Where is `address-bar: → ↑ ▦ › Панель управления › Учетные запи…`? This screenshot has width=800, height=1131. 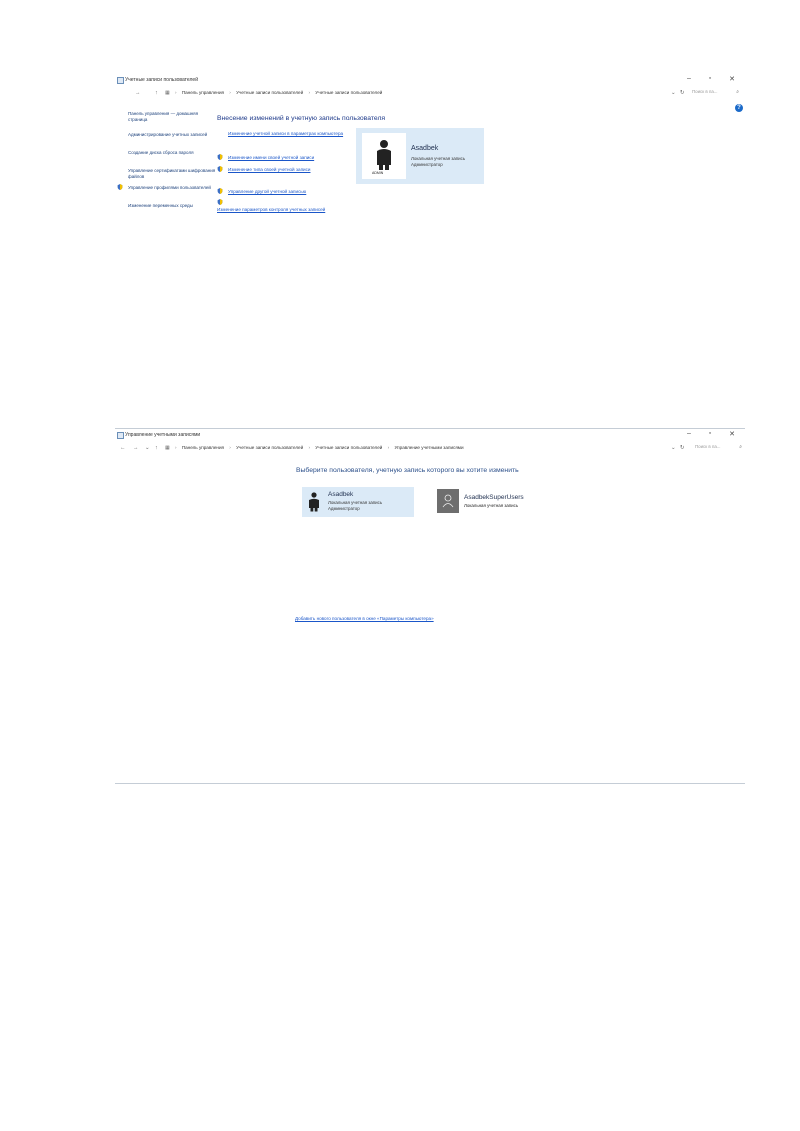
address-bar: → ↑ ▦ › Панель управления › Учетные запи… is located at coordinates (430, 93).